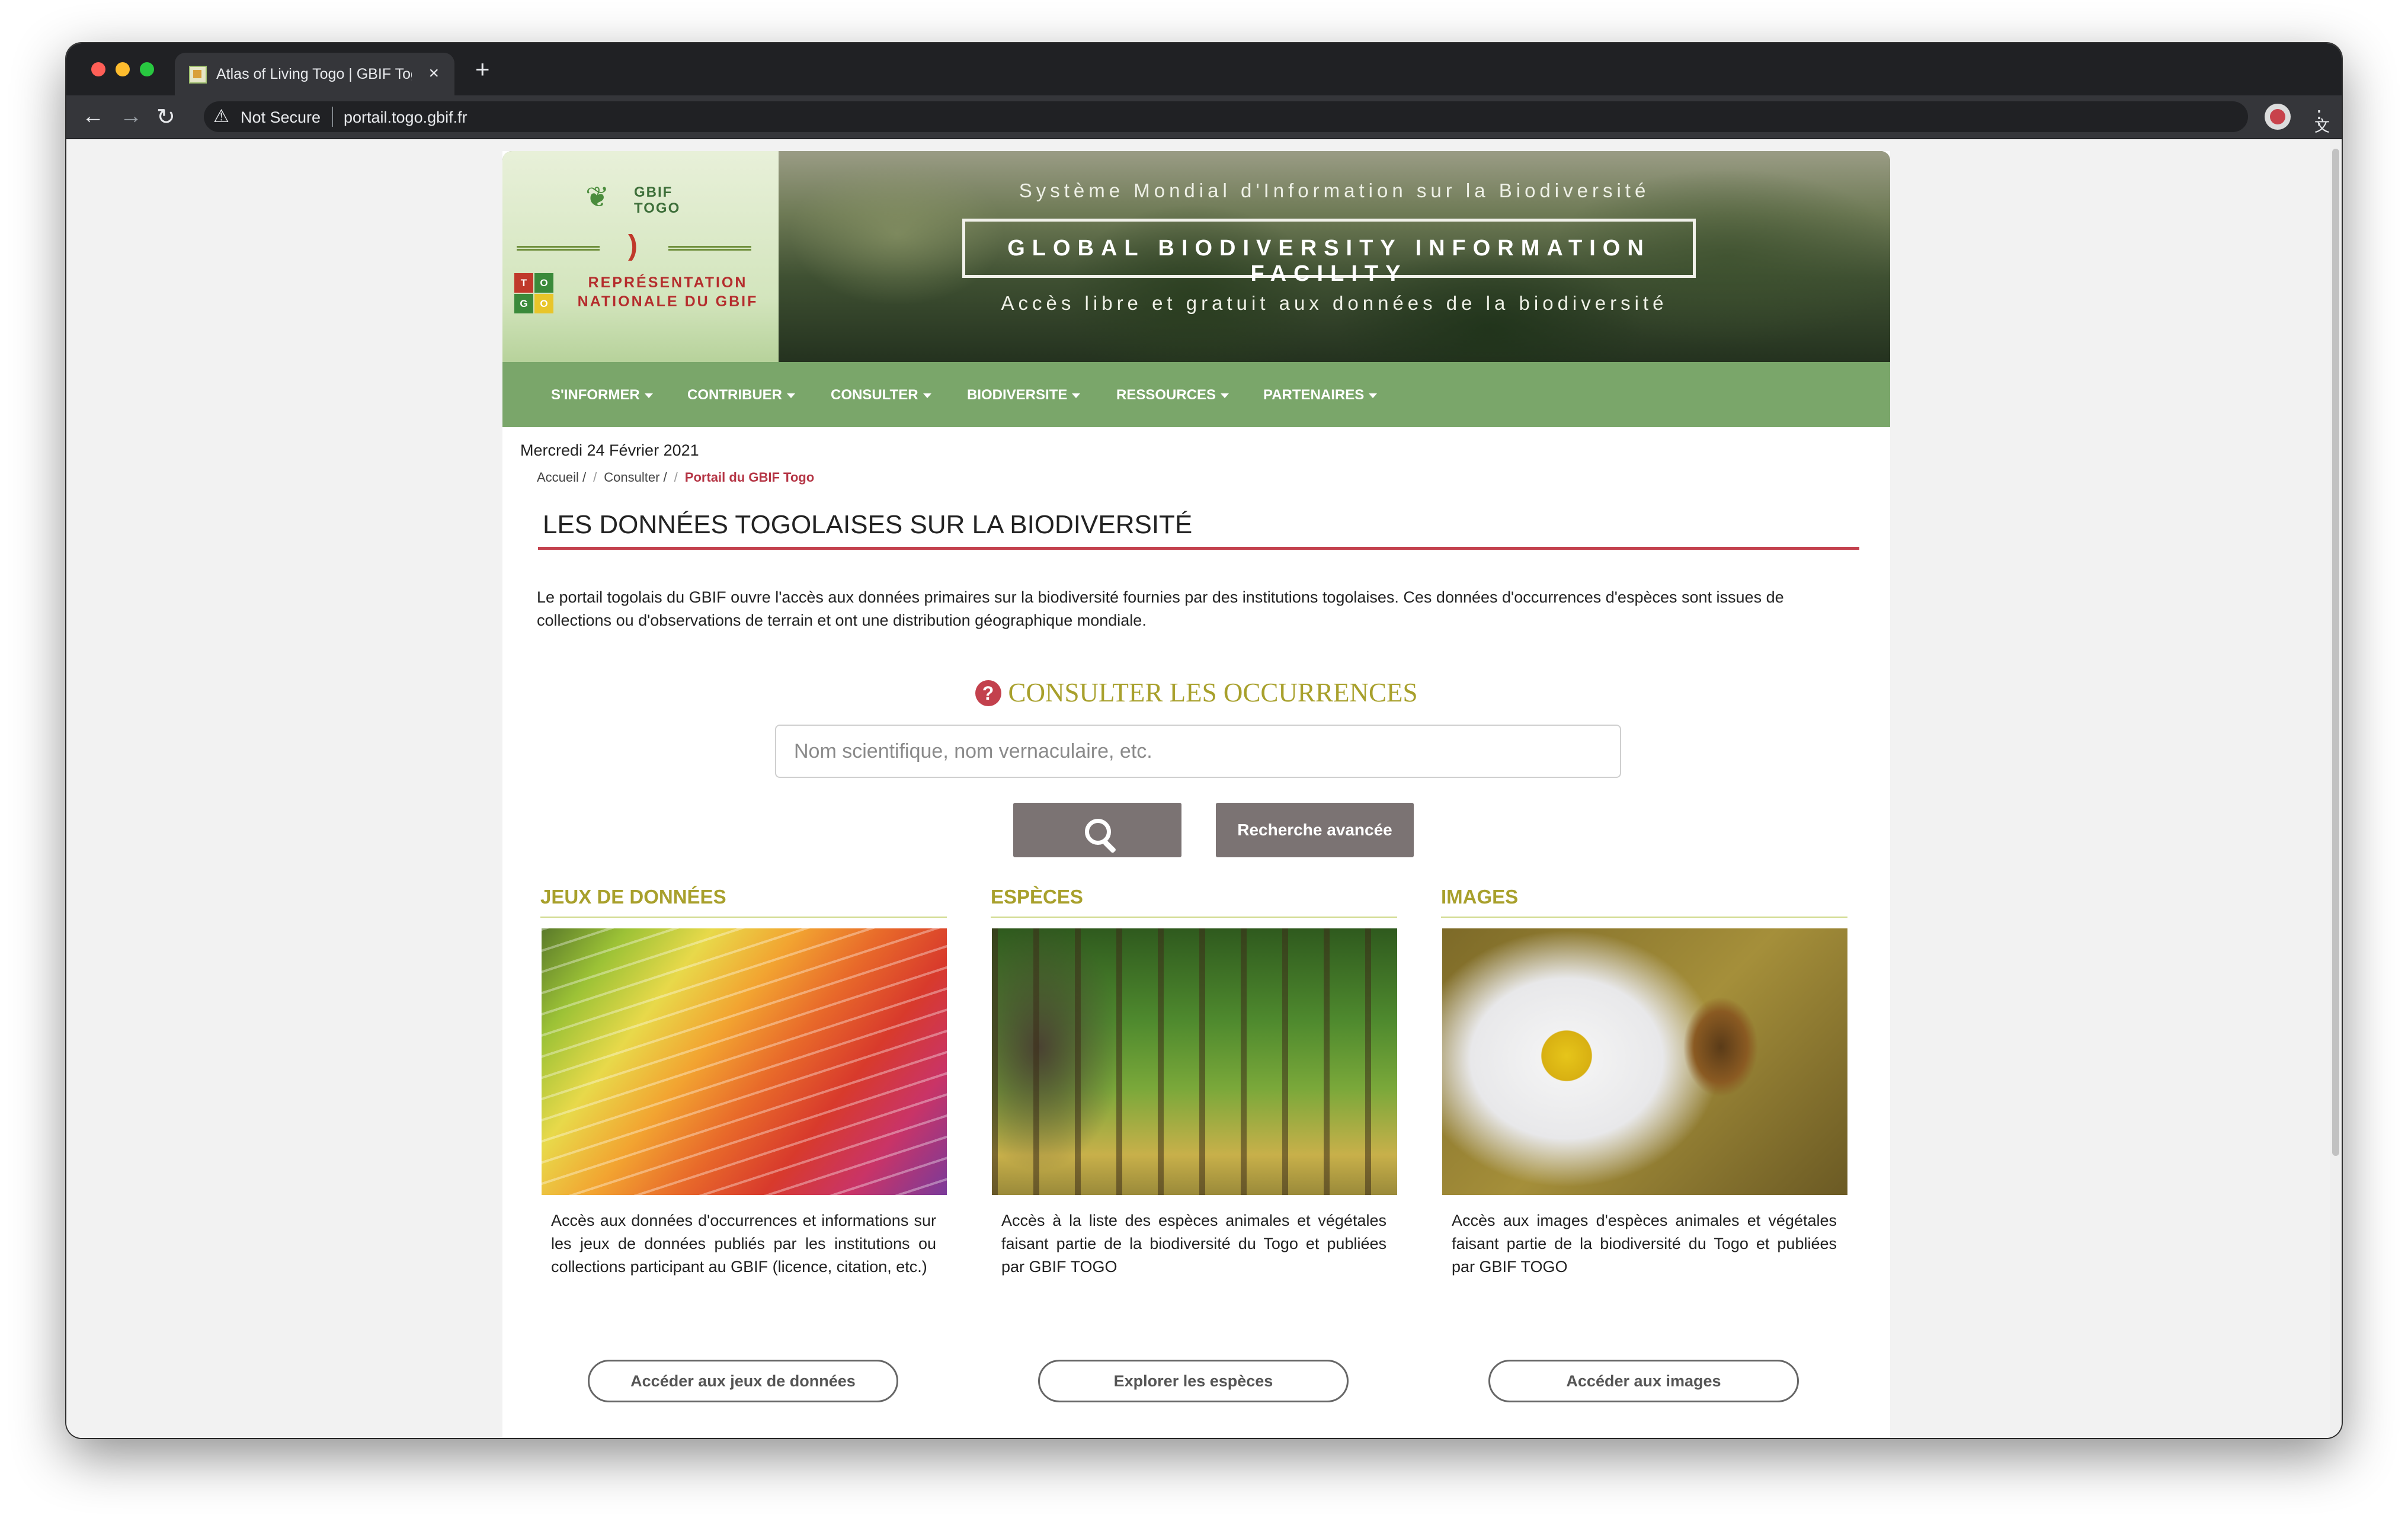 The image size is (2408, 1525). Describe the element at coordinates (123, 69) in the screenshot. I see `minimize-window-button` at that location.